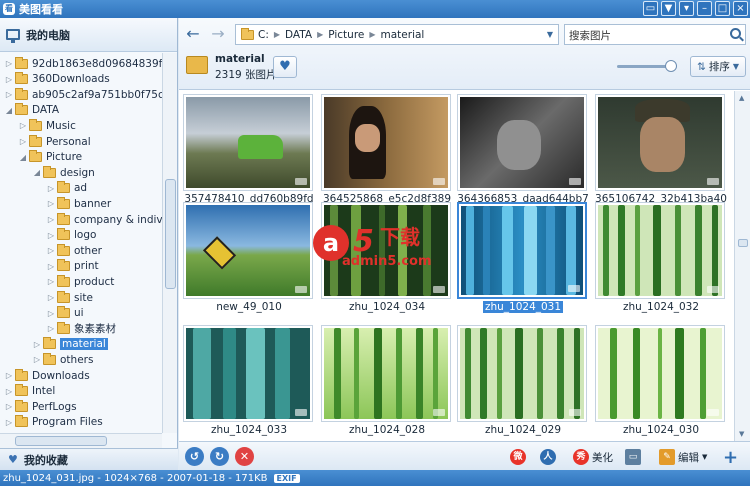 This screenshot has width=750, height=486. What do you see at coordinates (650, 8) in the screenshot?
I see `chat-icon: ▭` at bounding box center [650, 8].